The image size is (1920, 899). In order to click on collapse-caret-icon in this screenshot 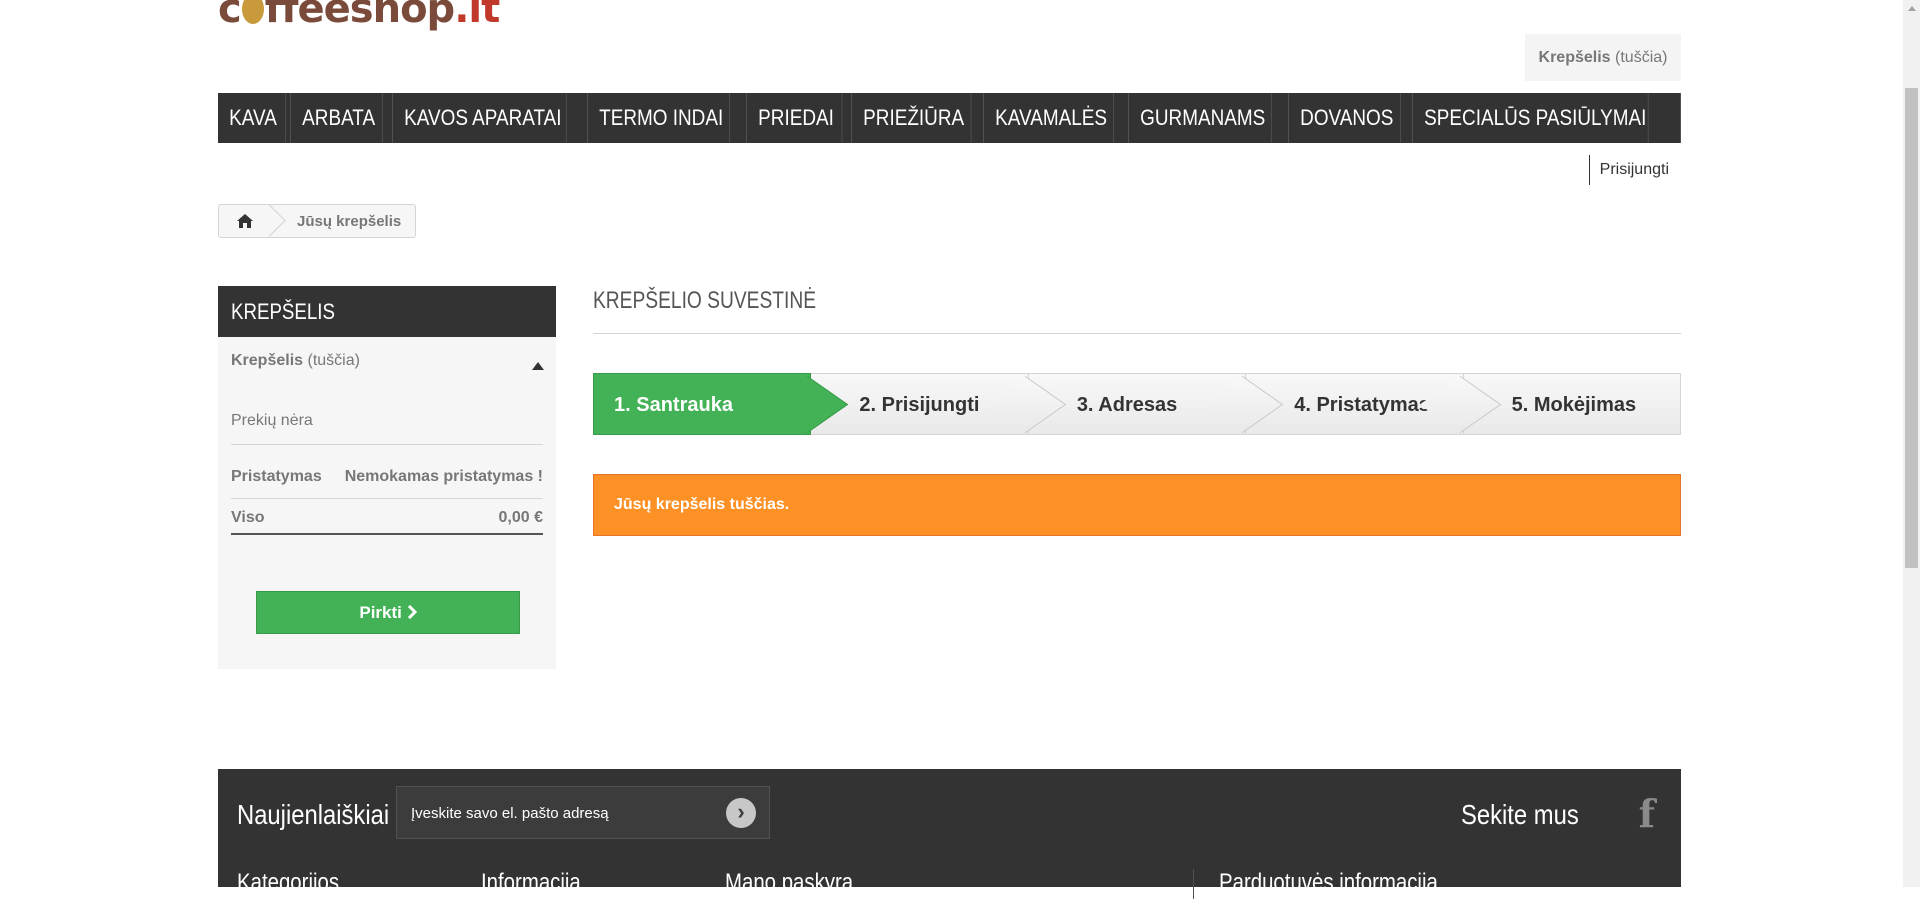, I will do `click(538, 366)`.